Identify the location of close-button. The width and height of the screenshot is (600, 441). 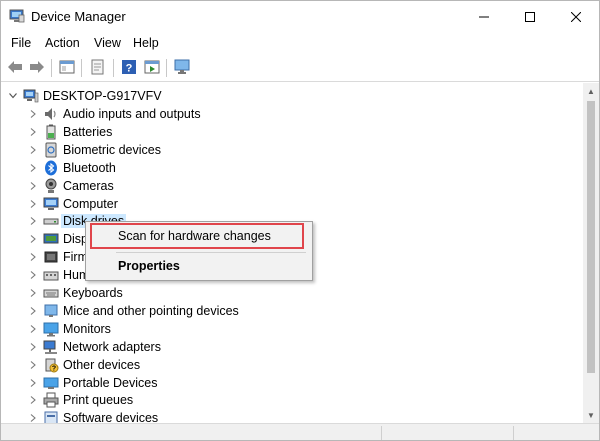
(576, 17).